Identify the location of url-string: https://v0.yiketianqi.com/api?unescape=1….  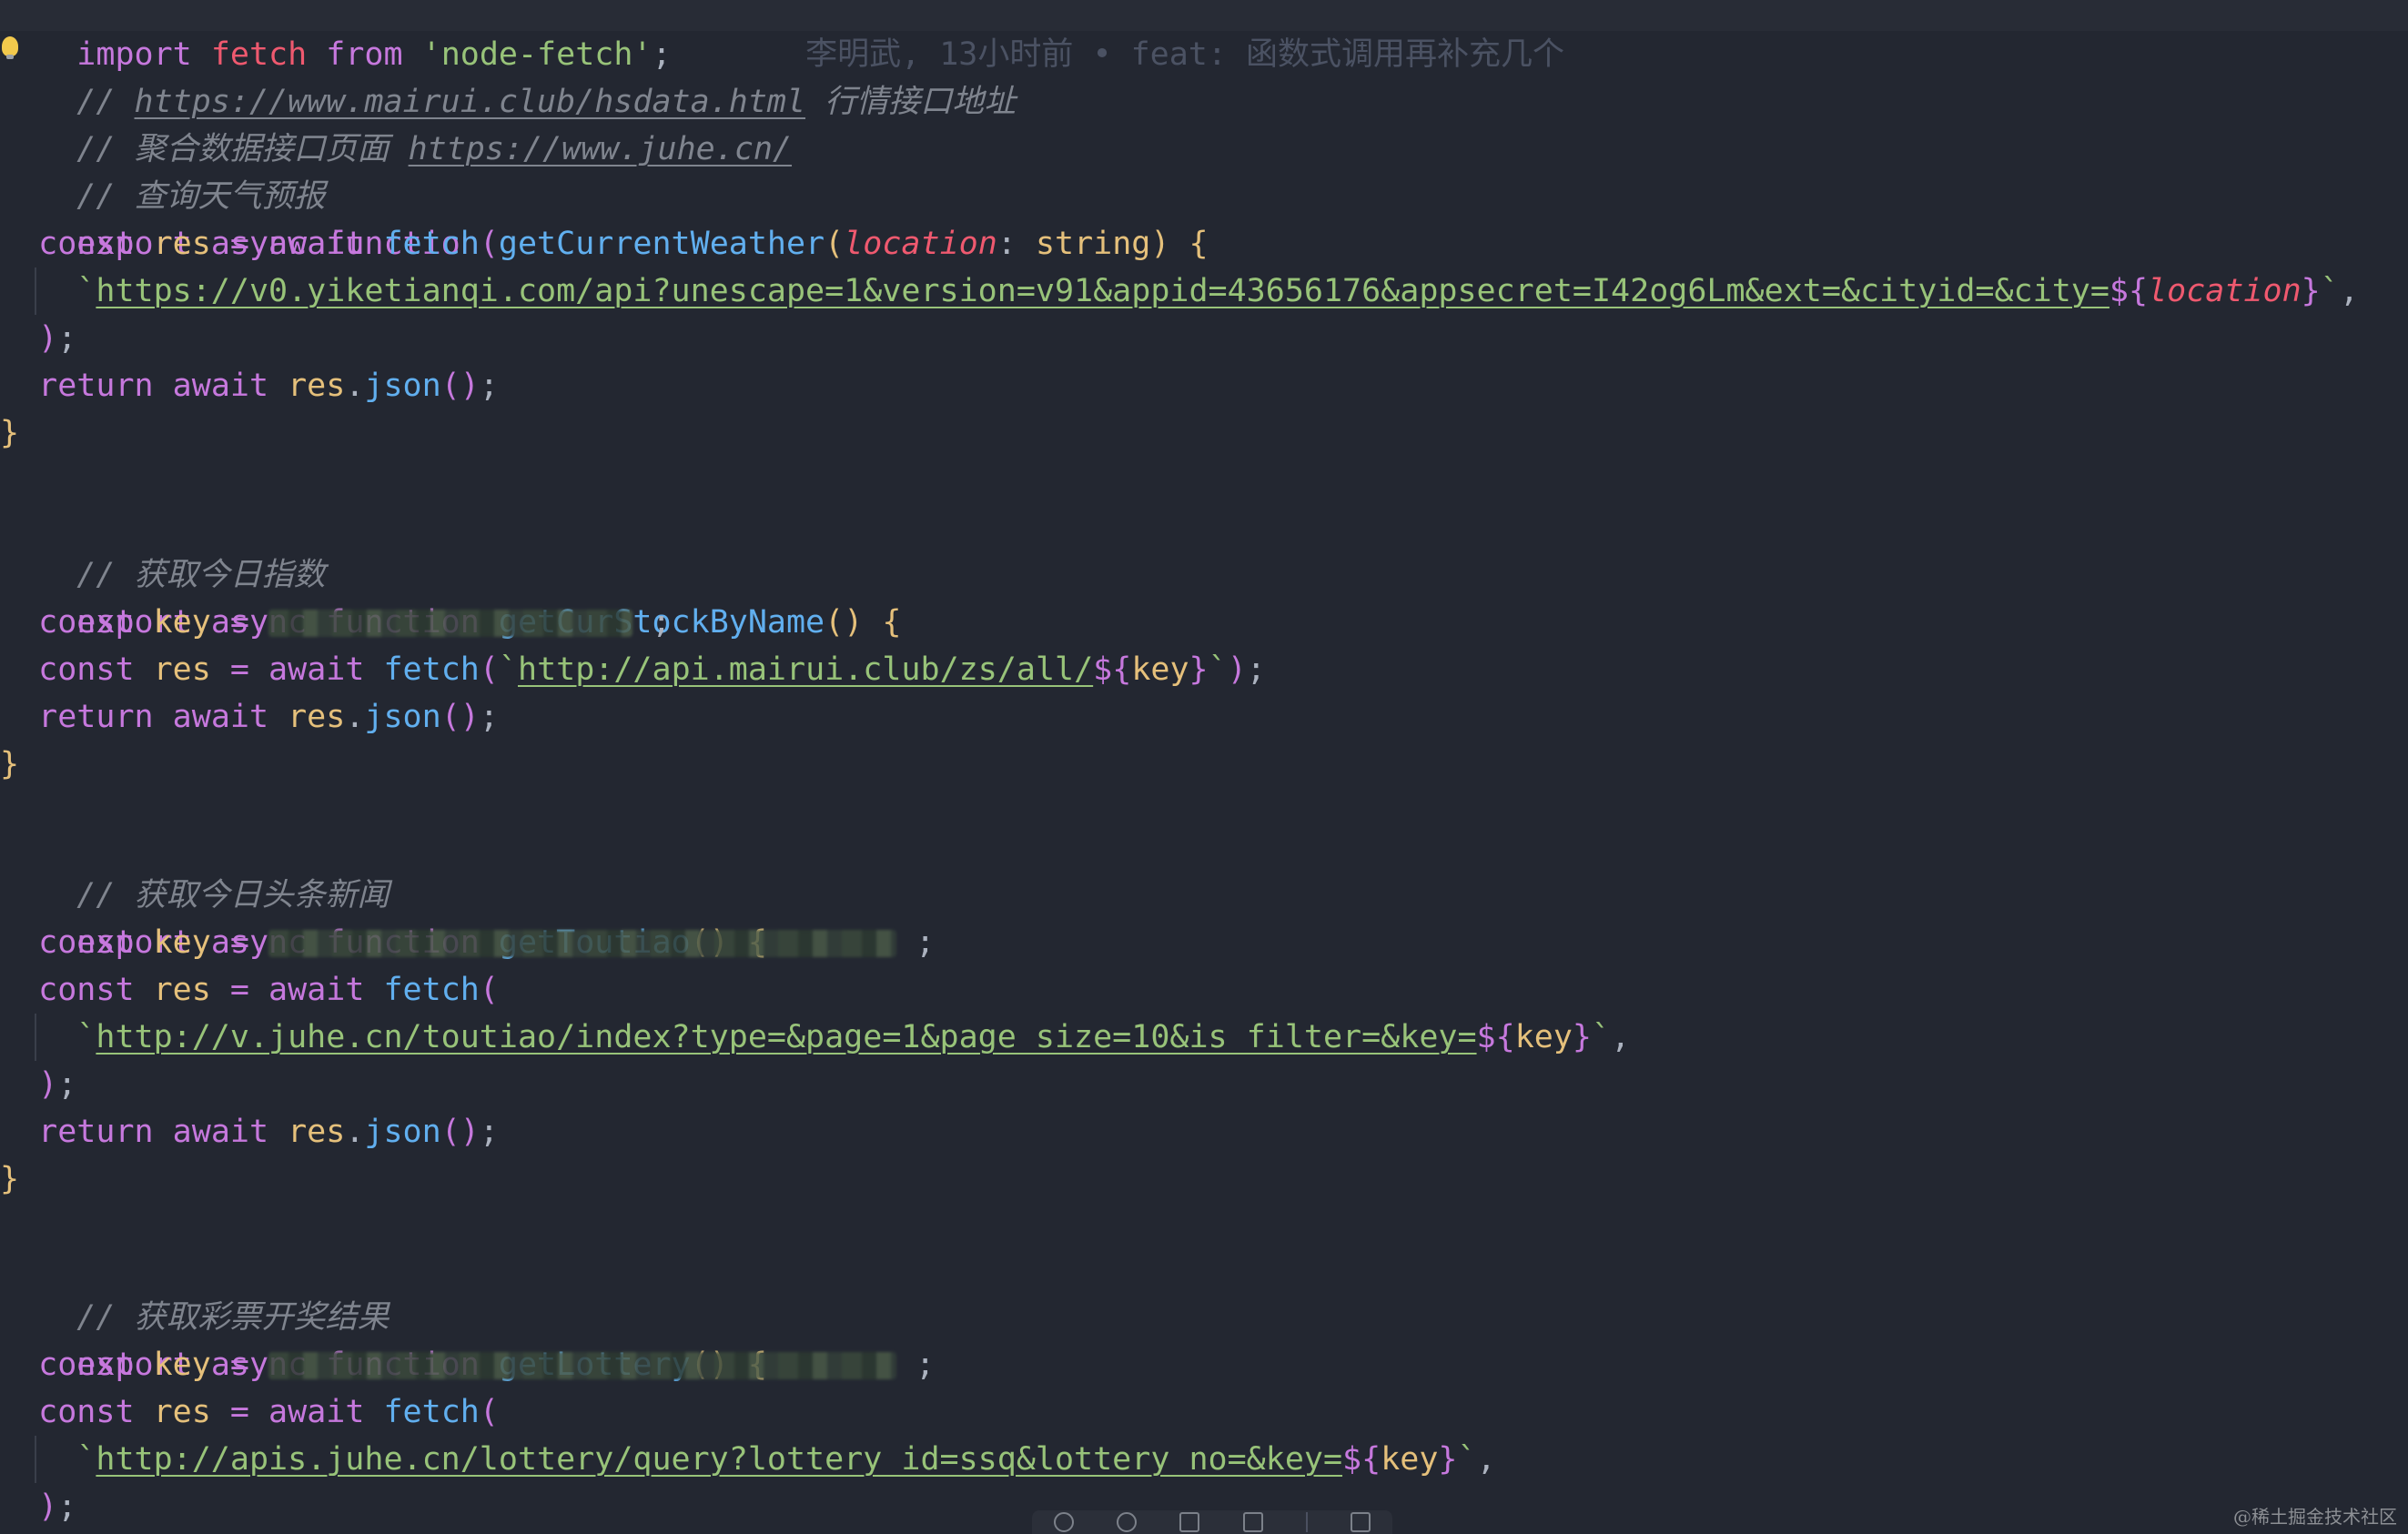
(1103, 291).